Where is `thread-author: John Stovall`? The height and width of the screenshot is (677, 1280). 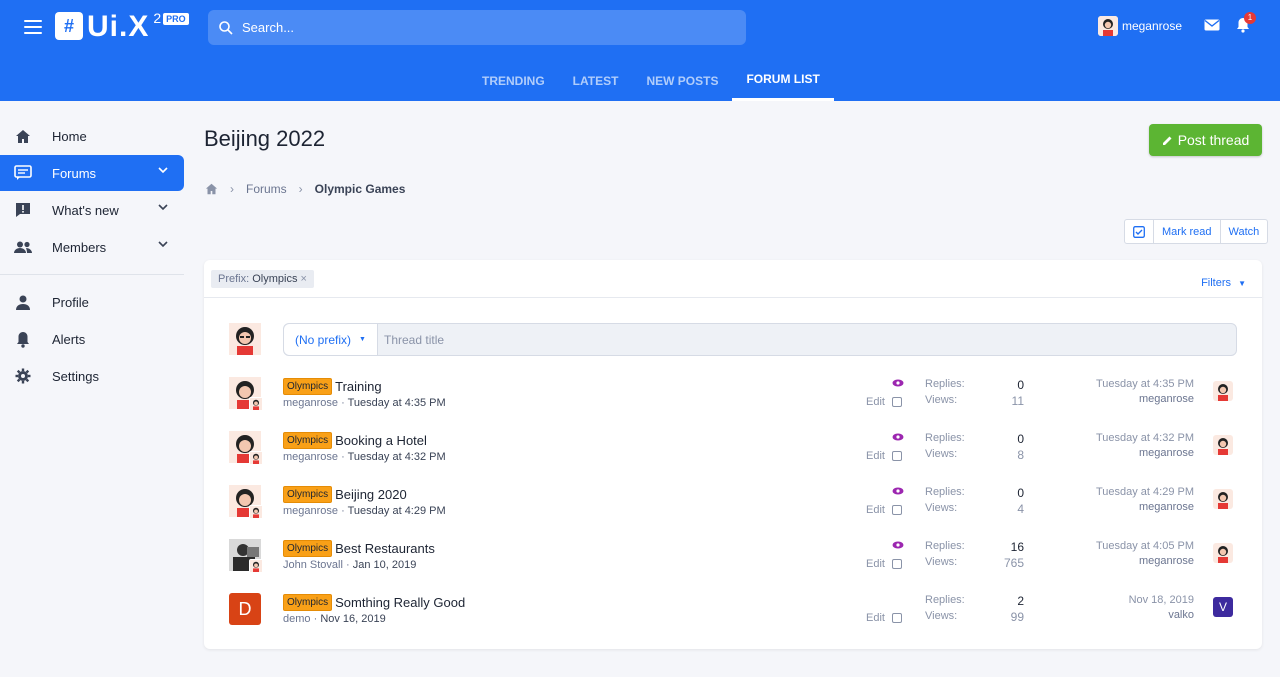 thread-author: John Stovall is located at coordinates (313, 565).